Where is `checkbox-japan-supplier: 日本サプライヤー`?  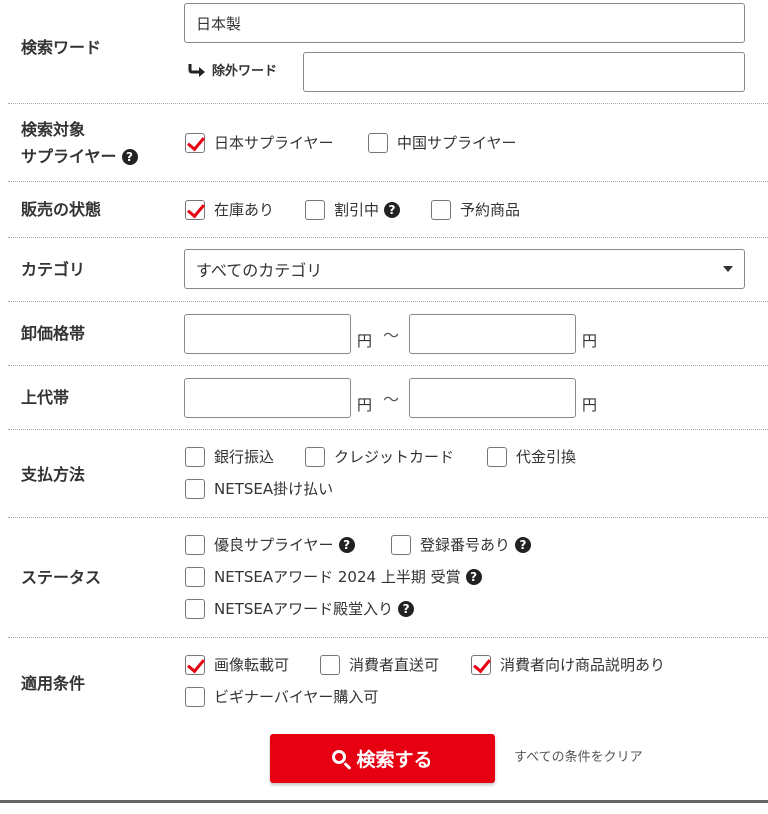
checkbox-japan-supplier: 日本サプライヤー is located at coordinates (259, 143).